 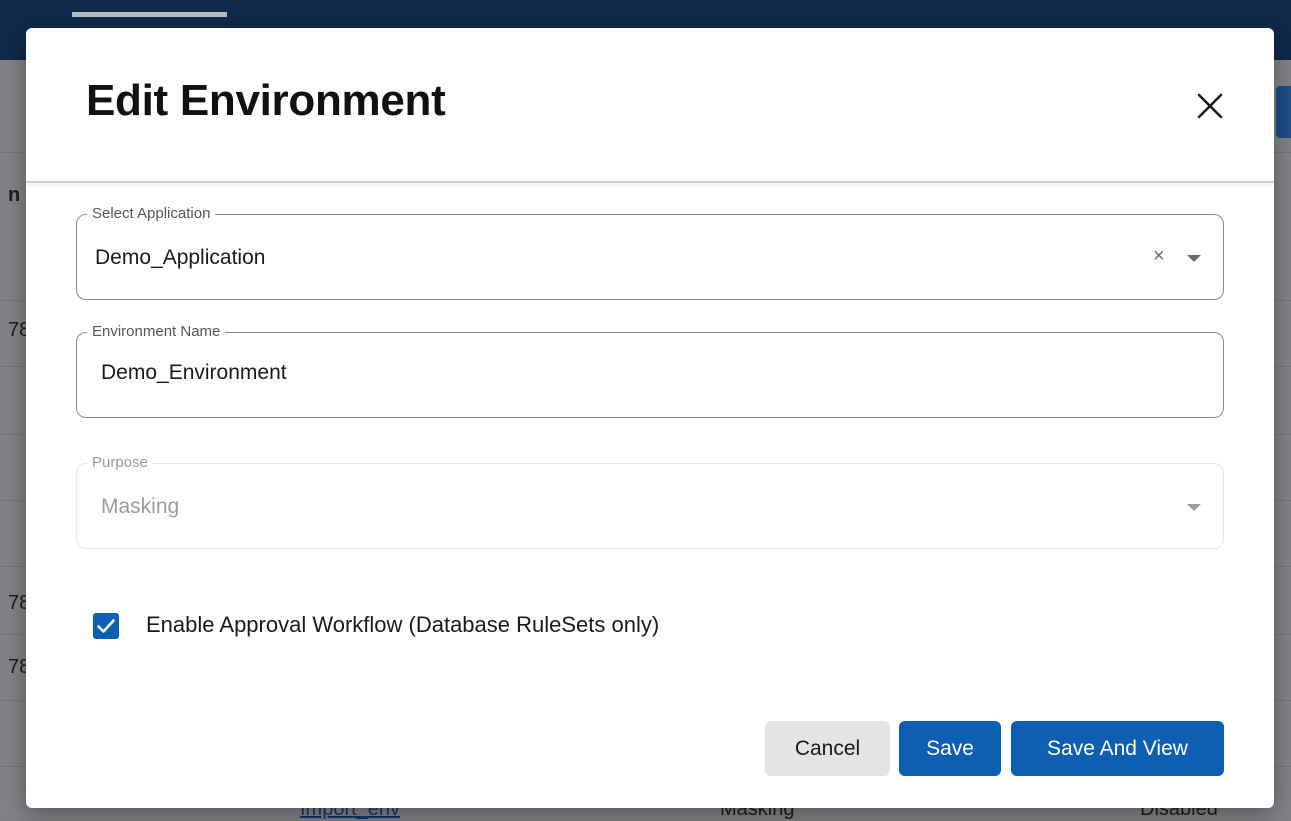 What do you see at coordinates (1159, 256) in the screenshot?
I see `clear-selection-icon: ×` at bounding box center [1159, 256].